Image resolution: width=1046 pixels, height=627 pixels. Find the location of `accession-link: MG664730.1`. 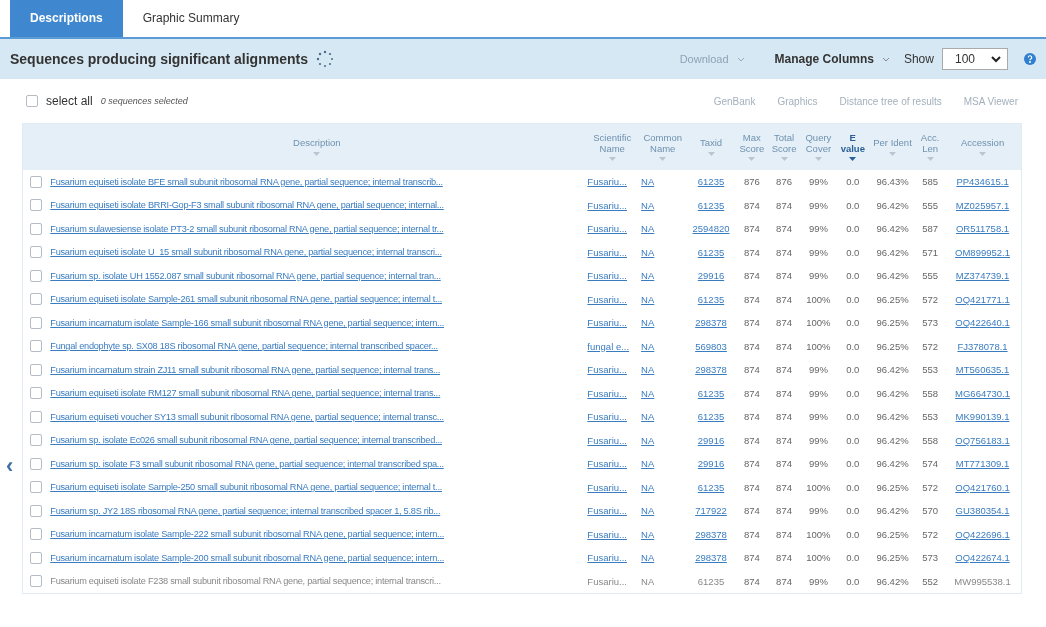

accession-link: MG664730.1 is located at coordinates (982, 393).